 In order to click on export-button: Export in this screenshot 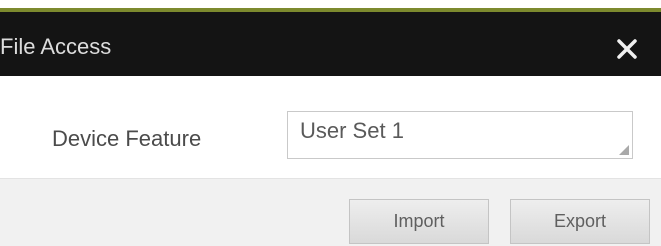, I will do `click(580, 221)`.